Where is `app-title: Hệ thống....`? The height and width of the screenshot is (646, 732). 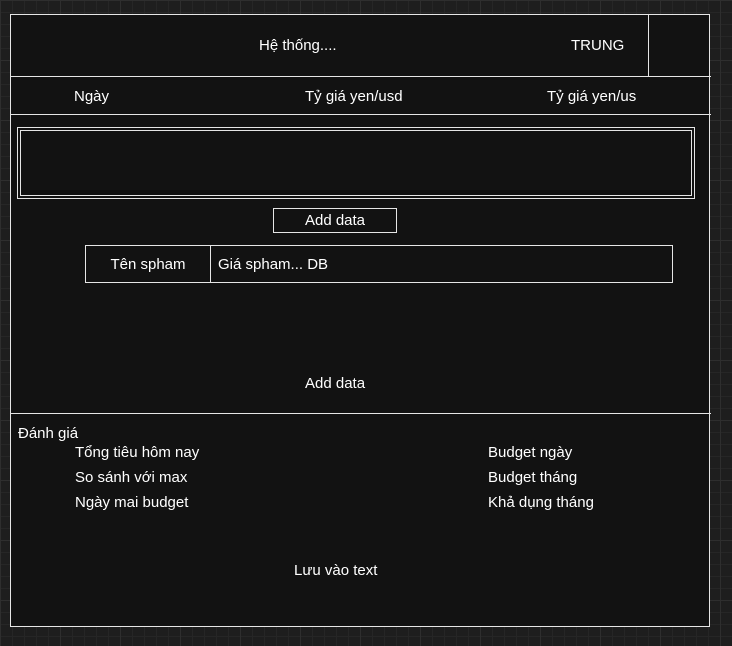 app-title: Hệ thống.... is located at coordinates (298, 45).